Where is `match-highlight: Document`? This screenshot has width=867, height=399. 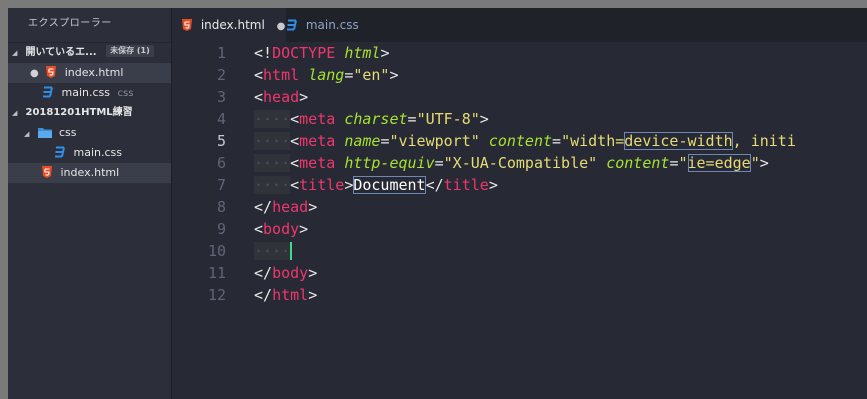
match-highlight: Document is located at coordinates (389, 185).